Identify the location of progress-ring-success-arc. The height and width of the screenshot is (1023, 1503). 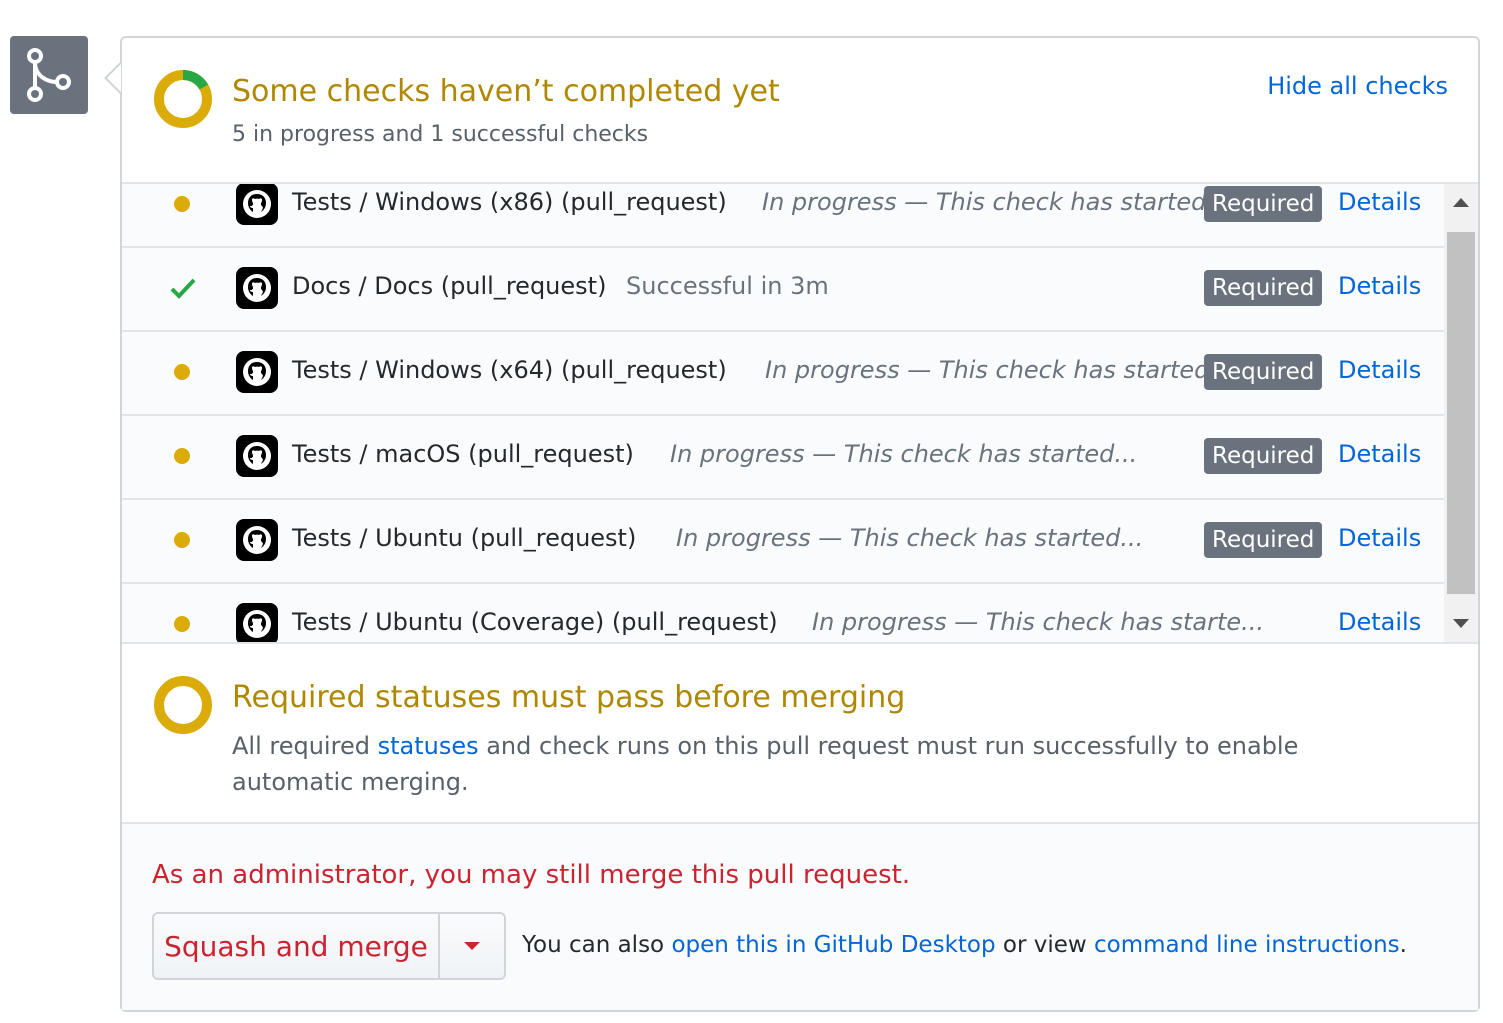
(195, 80).